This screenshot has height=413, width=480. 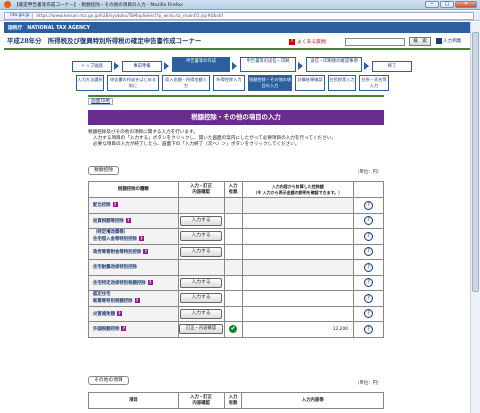 What do you see at coordinates (310, 83) in the screenshot?
I see `substep-result: 計算結果確認` at bounding box center [310, 83].